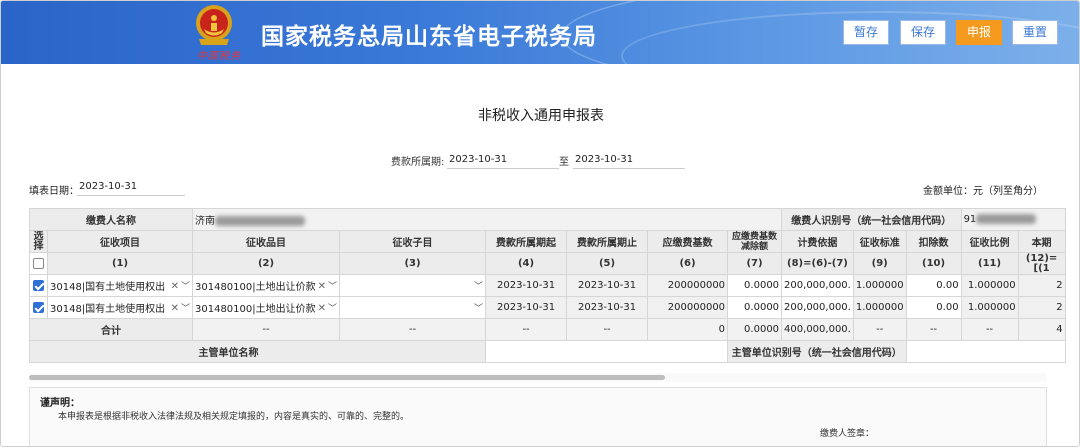  I want to click on col-header-current: 本期, so click(1041, 241).